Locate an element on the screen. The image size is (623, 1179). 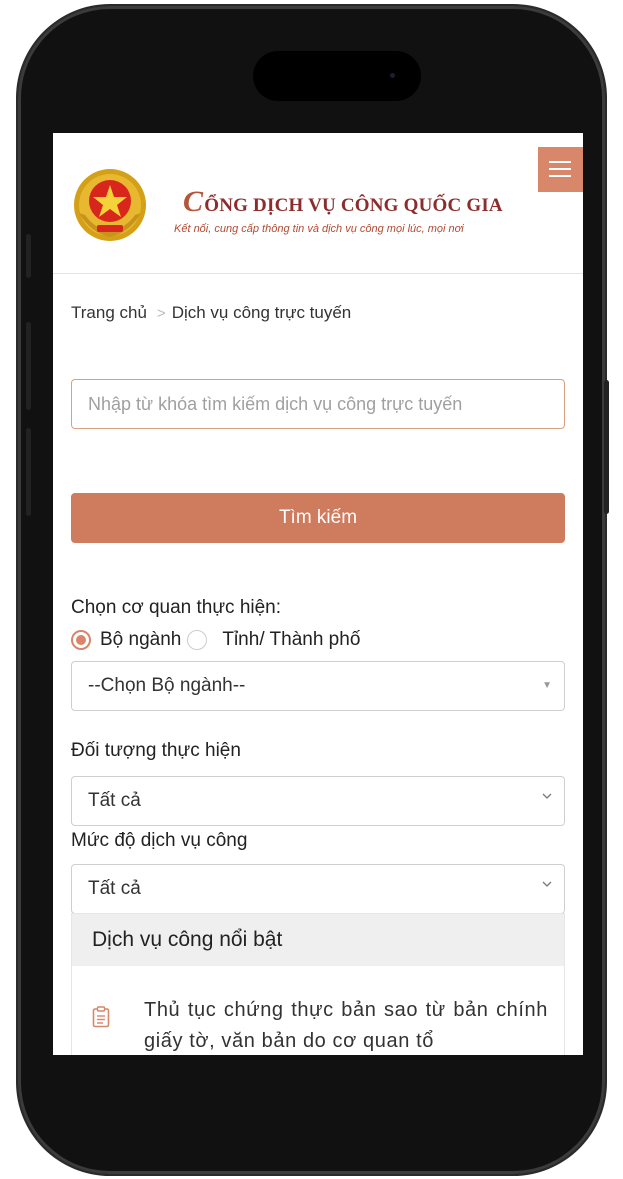
agency-label: Chọn cơ quan thực hiện: is located at coordinates (176, 607).